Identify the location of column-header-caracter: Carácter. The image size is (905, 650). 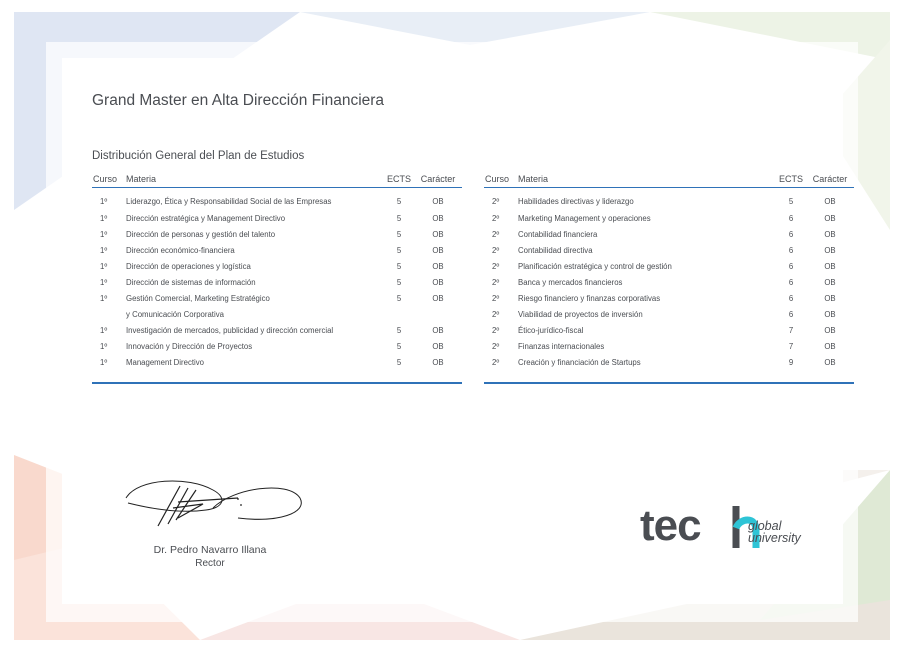
(830, 179).